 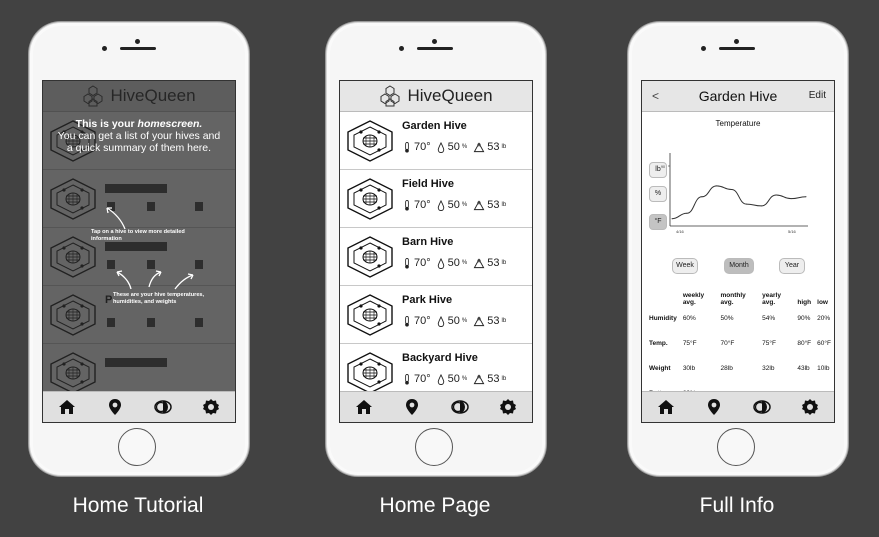 I want to click on hive-list-item: Park Hive 70° 50% 53 lb, so click(x=436, y=315).